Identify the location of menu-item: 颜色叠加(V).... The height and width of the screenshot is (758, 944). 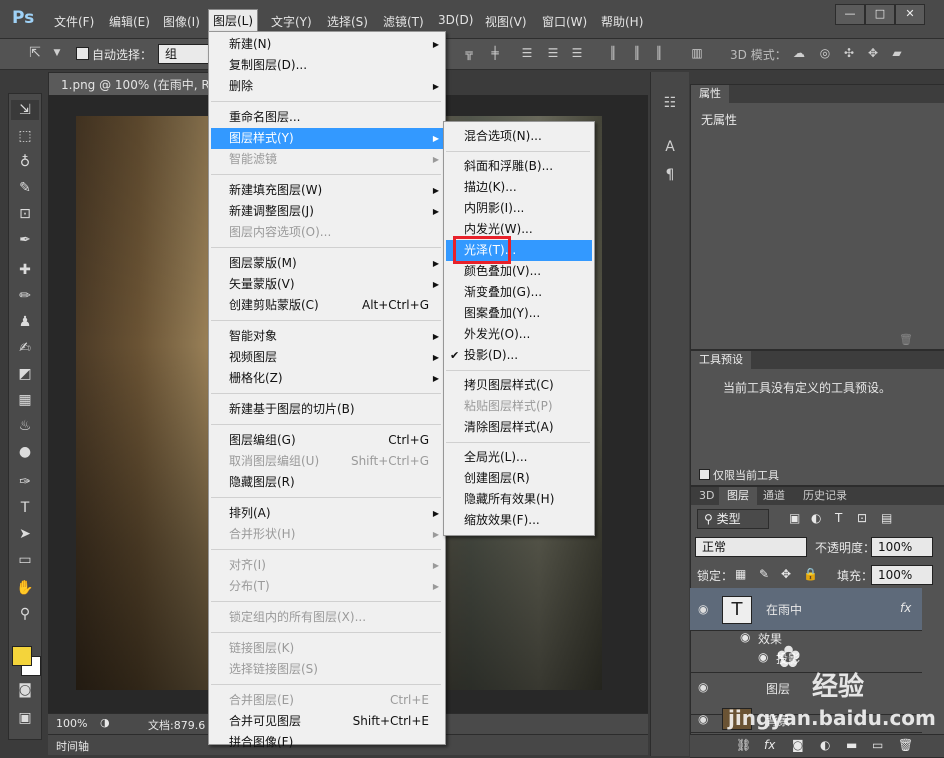
(519, 271).